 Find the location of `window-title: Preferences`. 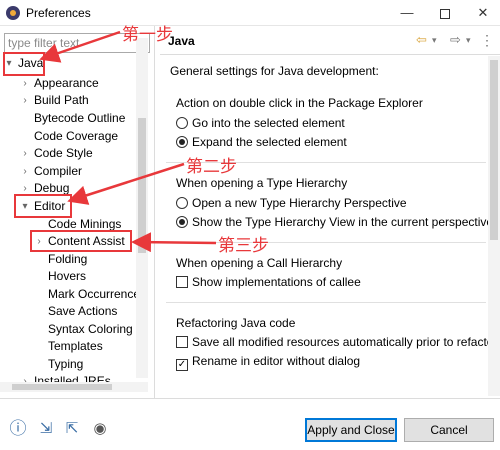

window-title: Preferences is located at coordinates (58, 13).